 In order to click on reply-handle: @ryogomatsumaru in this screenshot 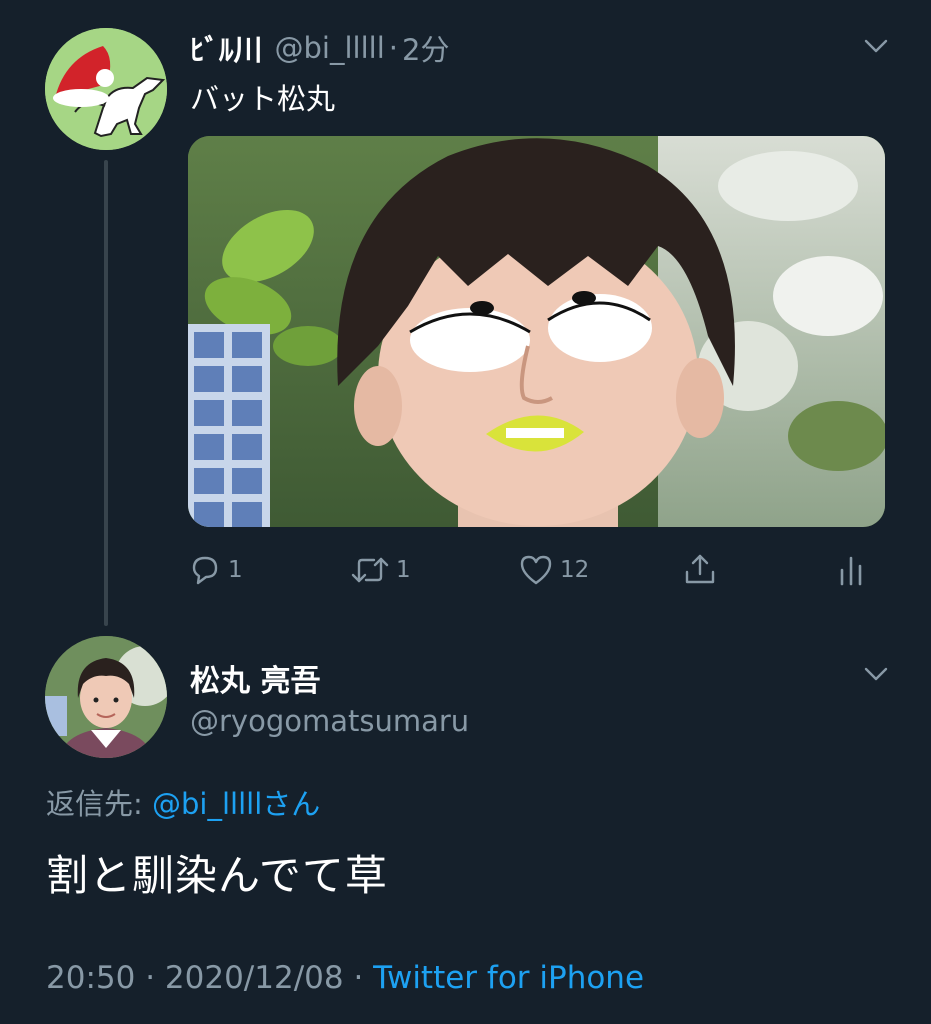, I will do `click(329, 721)`.